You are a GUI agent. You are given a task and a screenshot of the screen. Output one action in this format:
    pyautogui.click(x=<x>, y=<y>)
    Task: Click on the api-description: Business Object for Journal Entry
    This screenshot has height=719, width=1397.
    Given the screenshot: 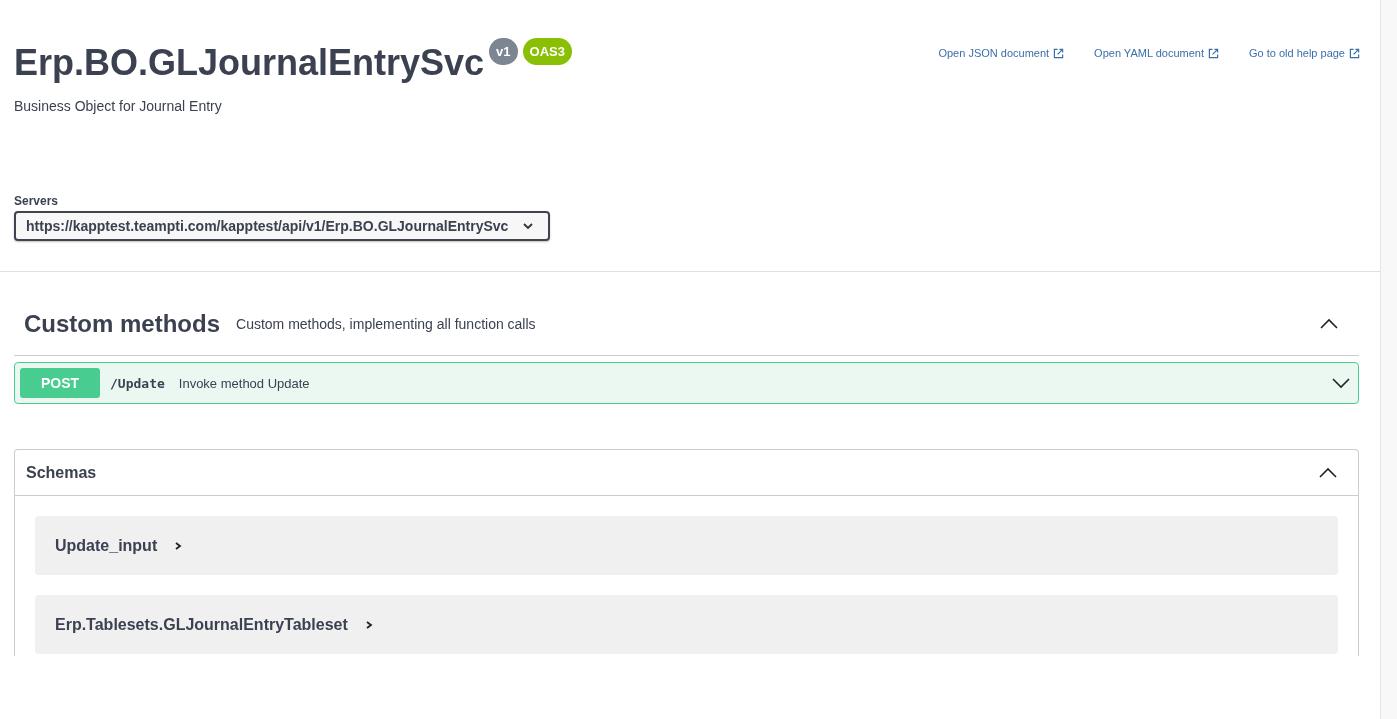 What is the action you would take?
    pyautogui.click(x=118, y=106)
    